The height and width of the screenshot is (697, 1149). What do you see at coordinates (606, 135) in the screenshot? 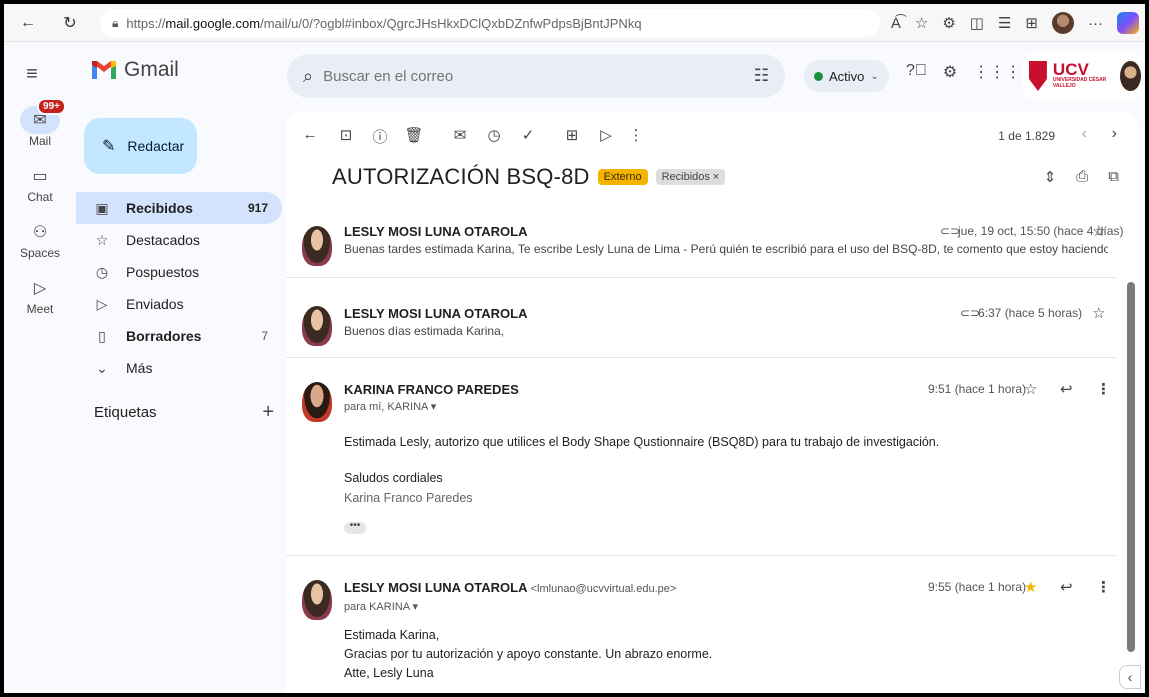
I see `label-tag-icon: ▷` at bounding box center [606, 135].